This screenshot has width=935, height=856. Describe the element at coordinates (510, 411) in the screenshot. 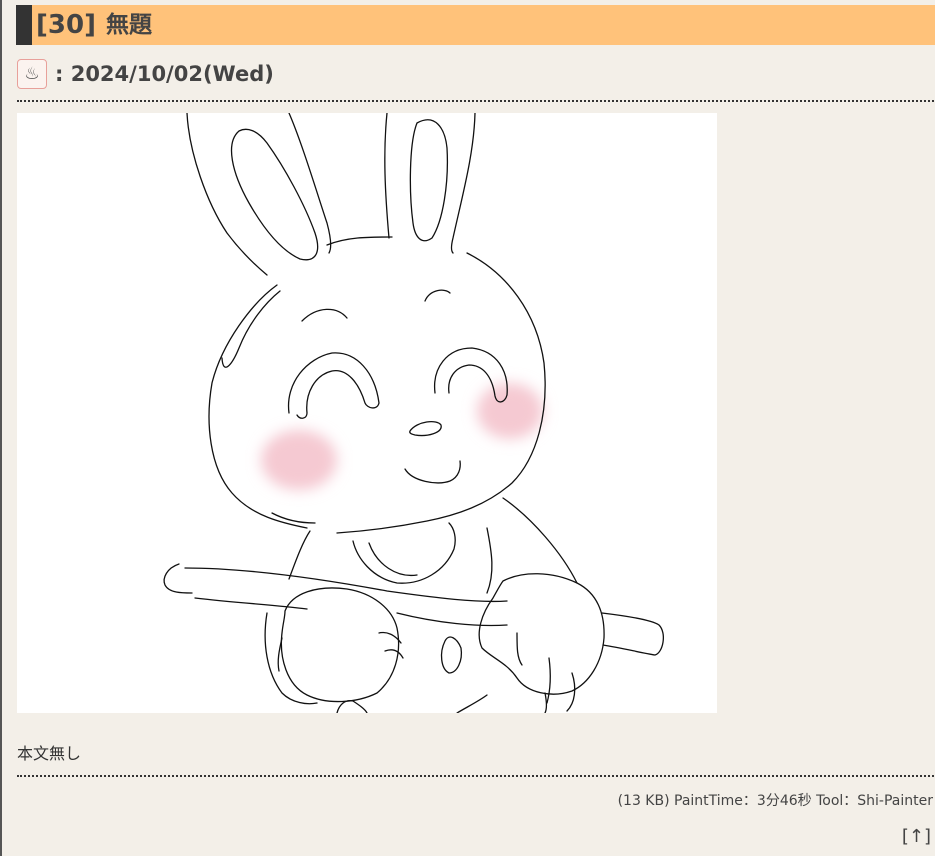

I see `right-cheek` at that location.